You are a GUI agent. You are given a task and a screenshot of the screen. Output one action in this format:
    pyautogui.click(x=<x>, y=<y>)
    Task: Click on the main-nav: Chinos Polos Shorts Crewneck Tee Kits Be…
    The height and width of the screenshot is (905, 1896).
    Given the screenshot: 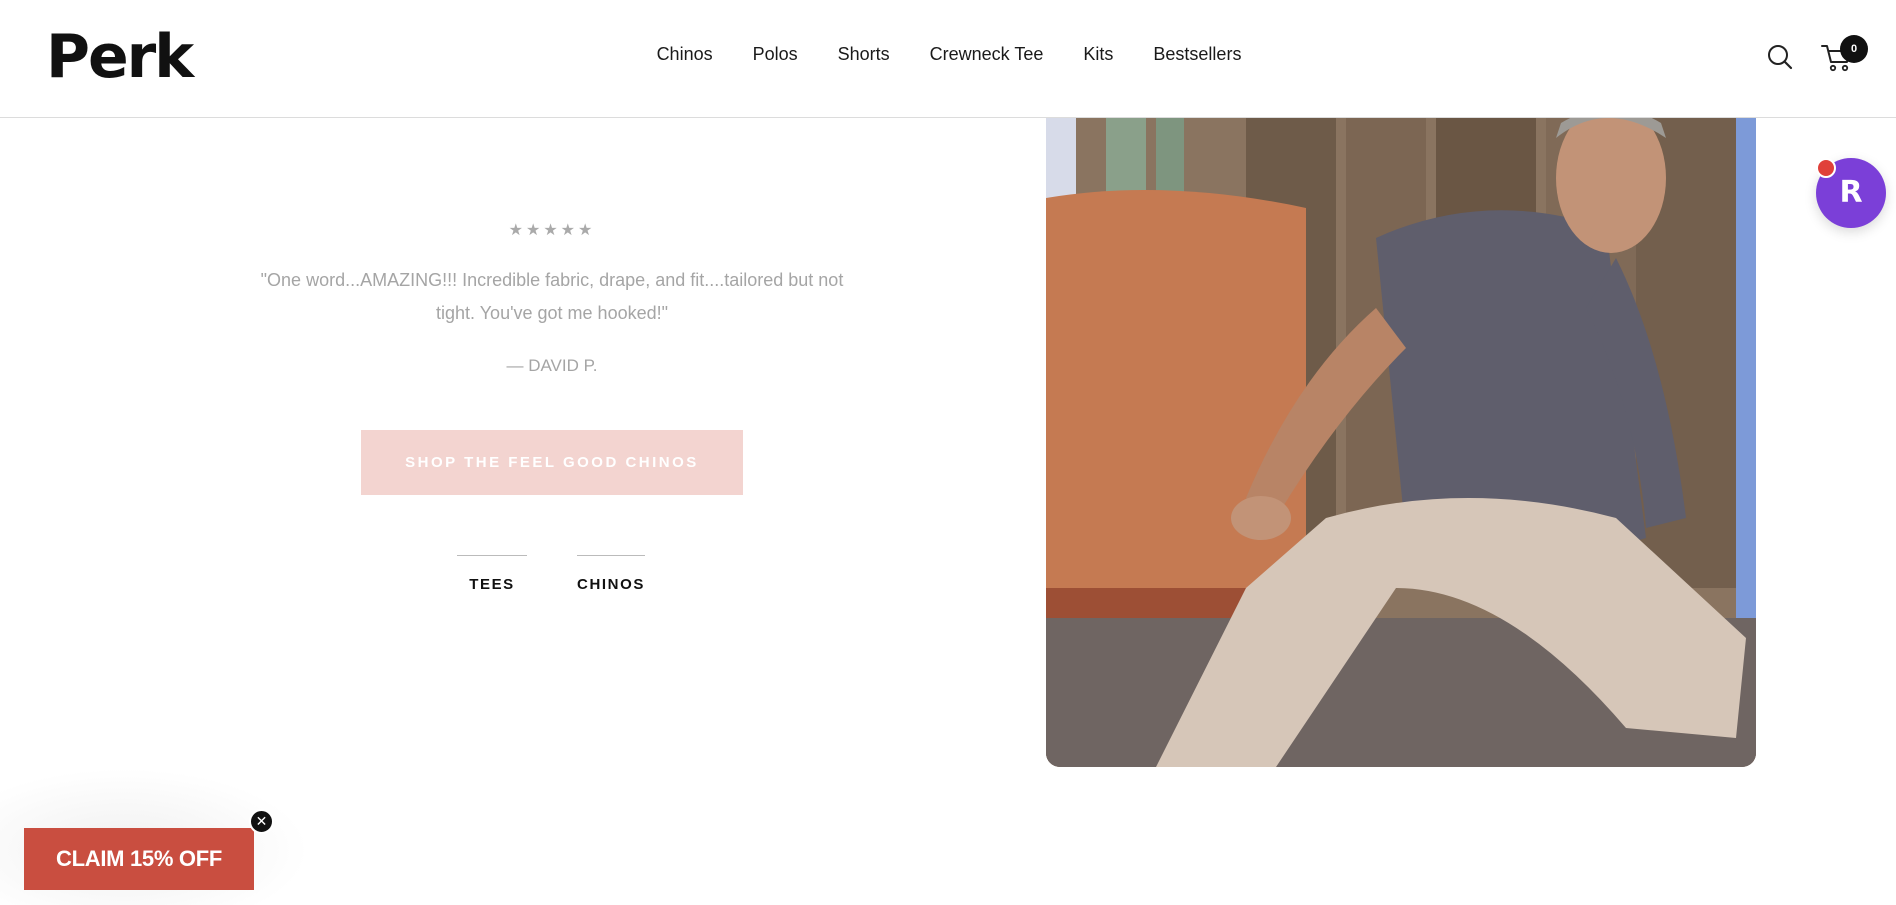 What is the action you would take?
    pyautogui.click(x=948, y=54)
    